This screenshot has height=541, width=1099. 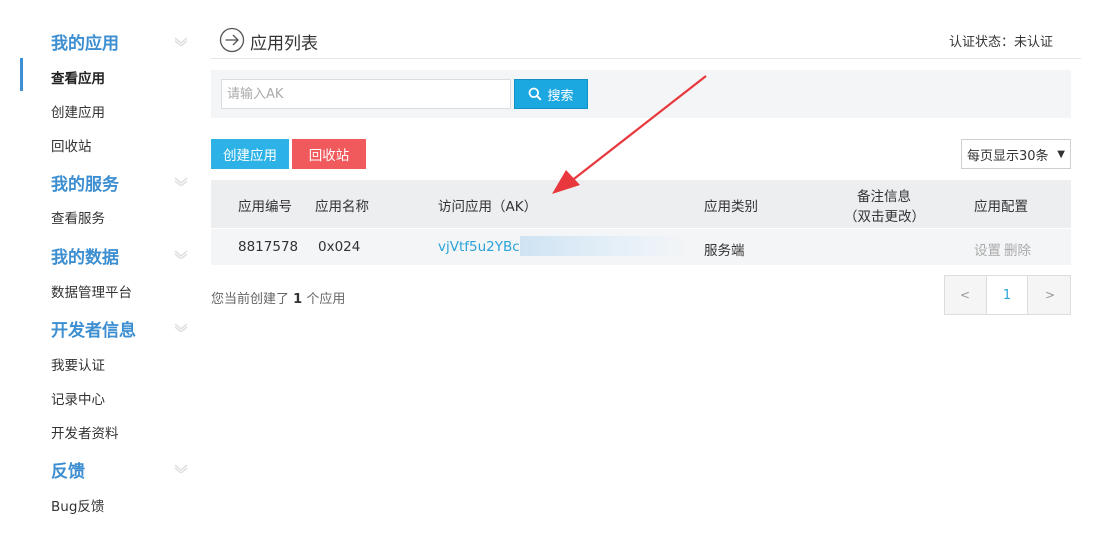 I want to click on col-app-type: 应用类别, so click(x=731, y=207).